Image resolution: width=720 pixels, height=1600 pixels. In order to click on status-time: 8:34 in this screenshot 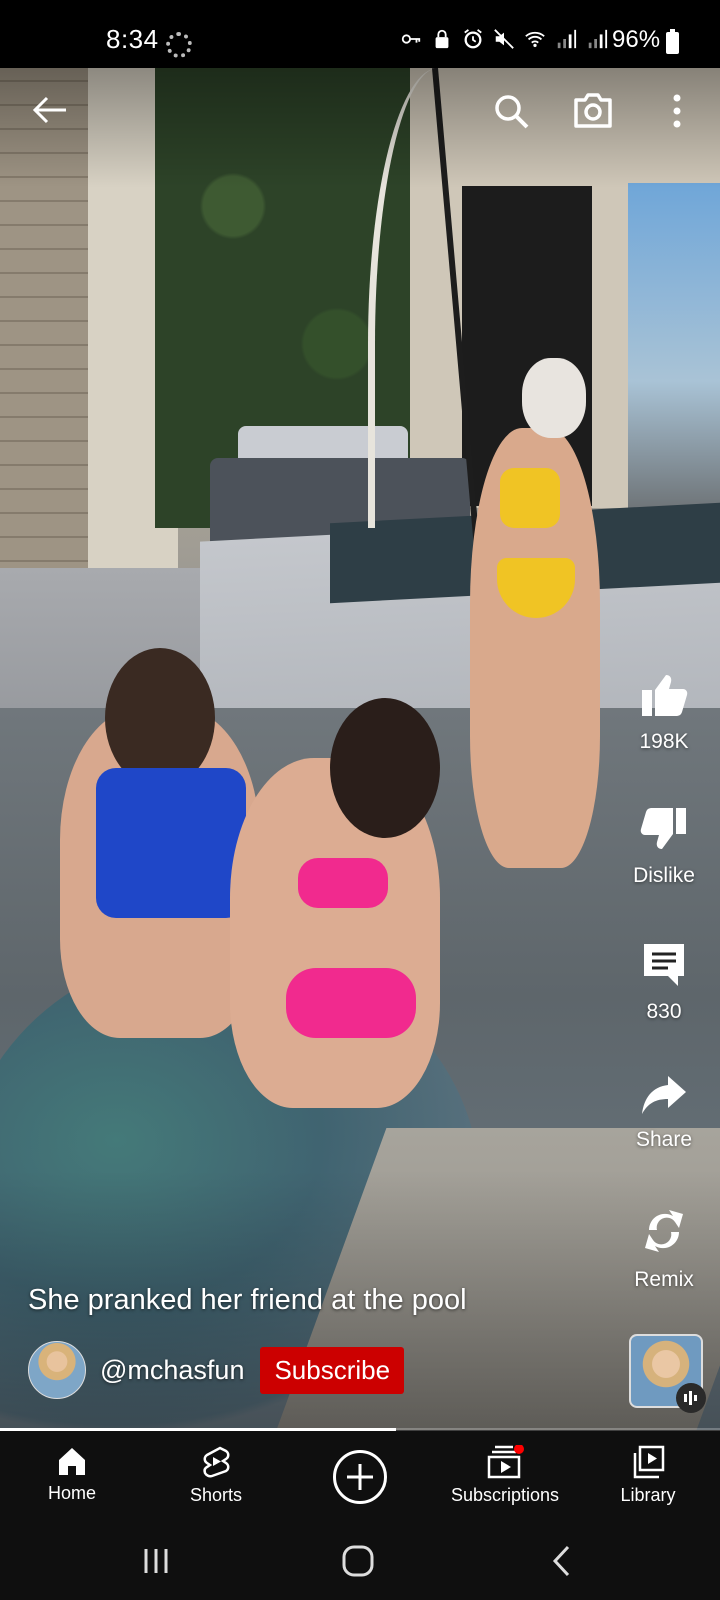, I will do `click(132, 39)`.